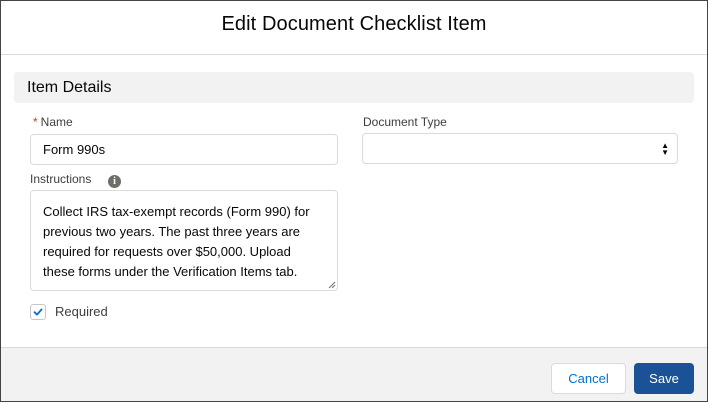 This screenshot has width=708, height=402. Describe the element at coordinates (81, 311) in the screenshot. I see `required-label: Required` at that location.